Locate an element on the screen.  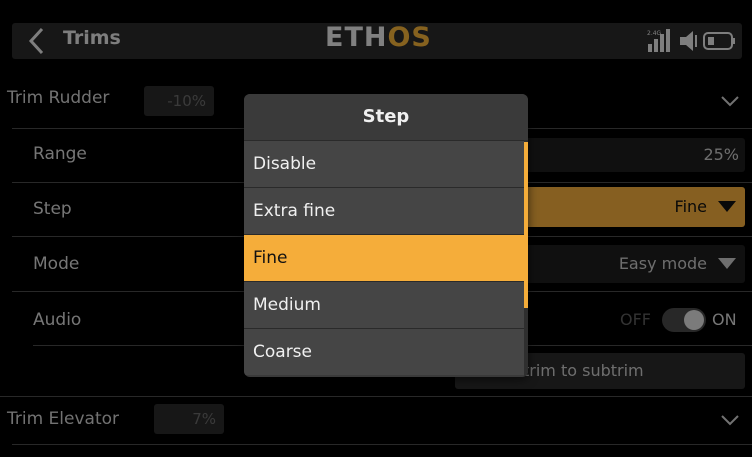
option-coarse: Coarse is located at coordinates (386, 351).